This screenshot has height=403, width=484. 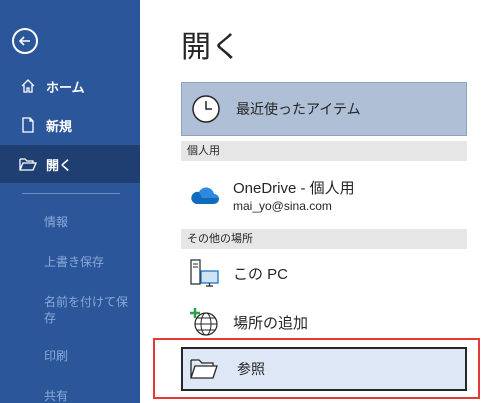 I want to click on nav-print: 印刷, so click(x=56, y=356).